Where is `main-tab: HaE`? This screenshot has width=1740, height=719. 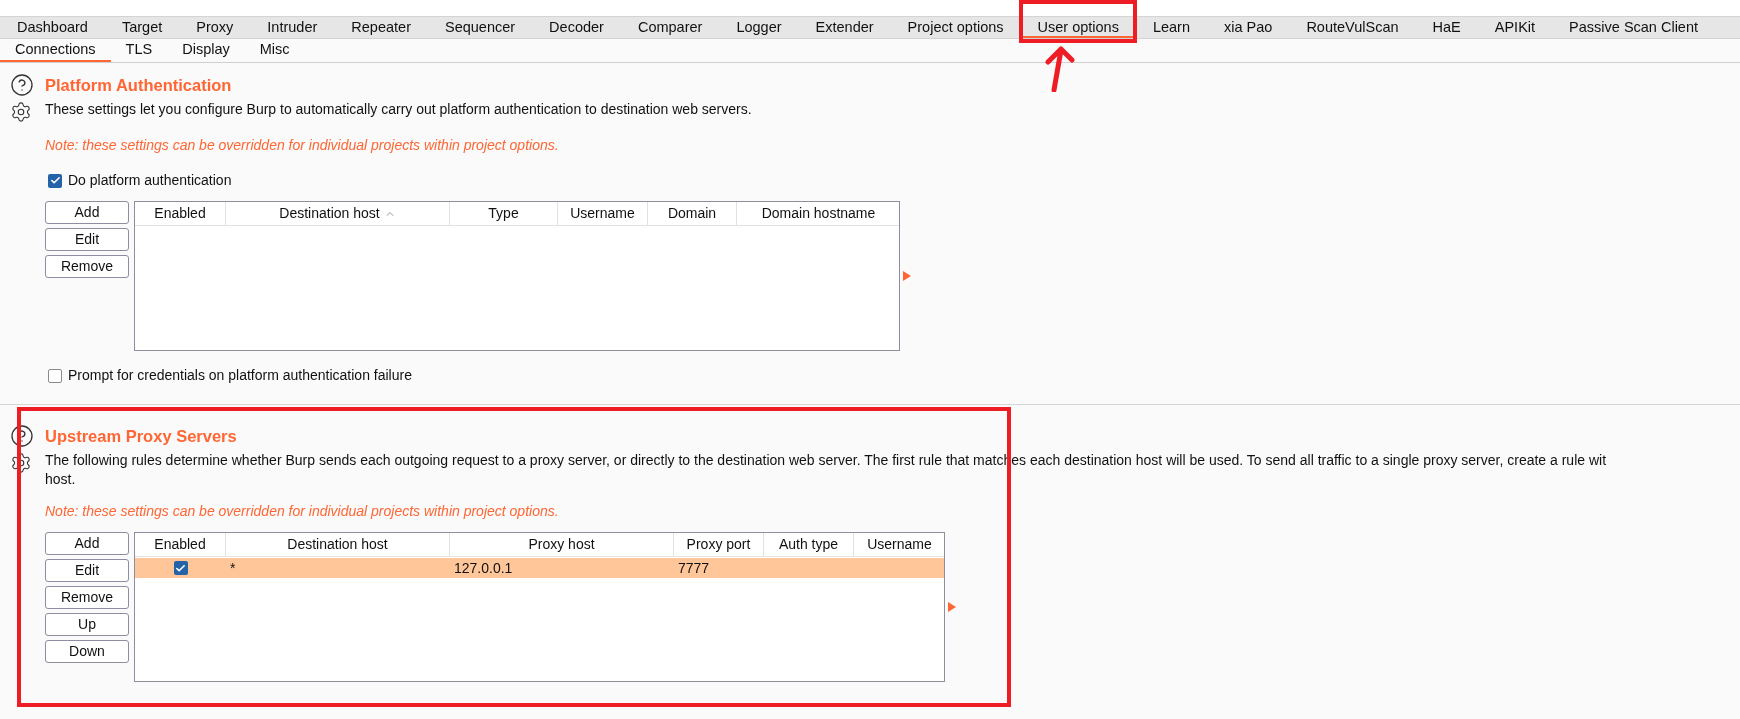
main-tab: HaE is located at coordinates (1446, 27).